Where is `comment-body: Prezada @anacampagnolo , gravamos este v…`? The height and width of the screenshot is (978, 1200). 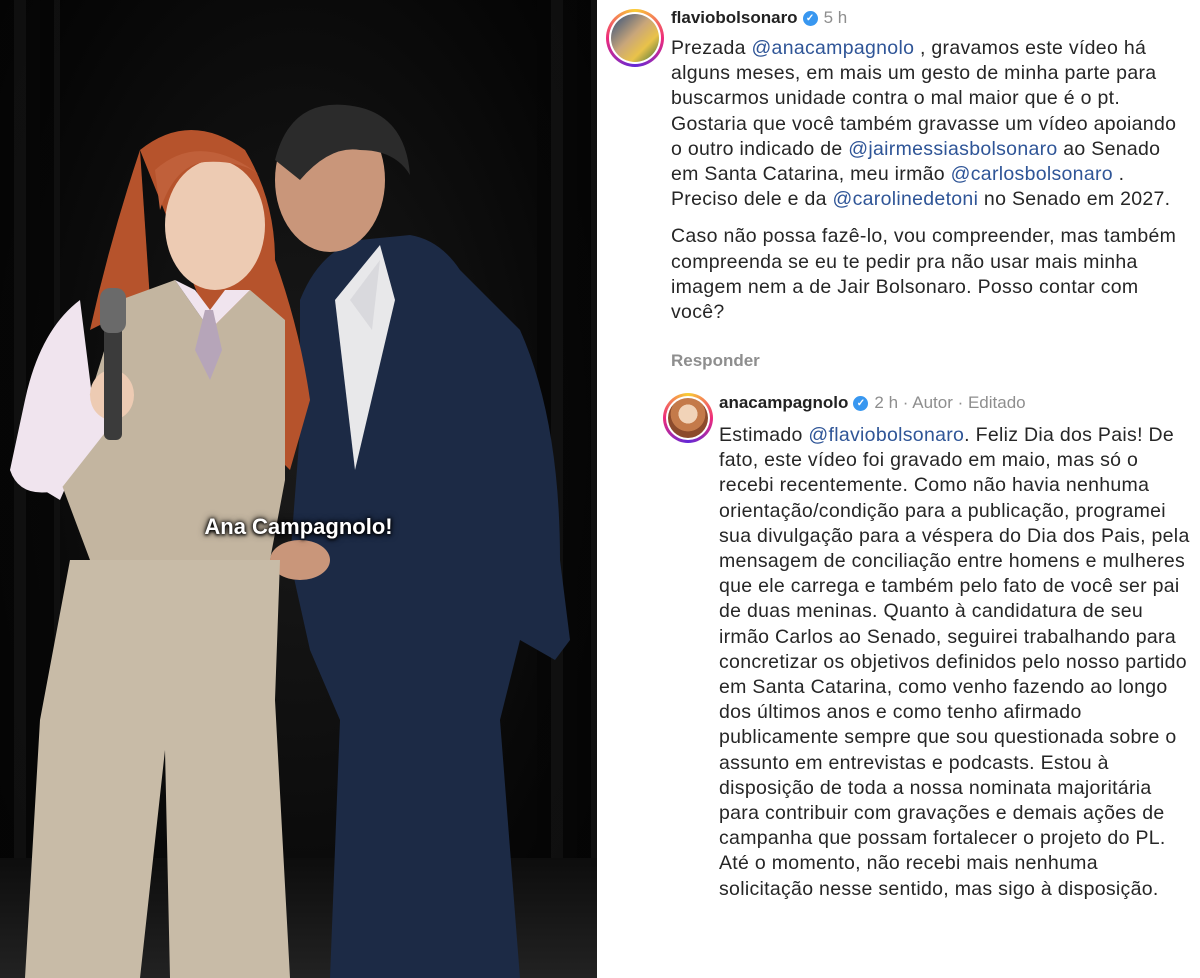 comment-body: Prezada @anacampagnolo , gravamos este v… is located at coordinates (931, 180).